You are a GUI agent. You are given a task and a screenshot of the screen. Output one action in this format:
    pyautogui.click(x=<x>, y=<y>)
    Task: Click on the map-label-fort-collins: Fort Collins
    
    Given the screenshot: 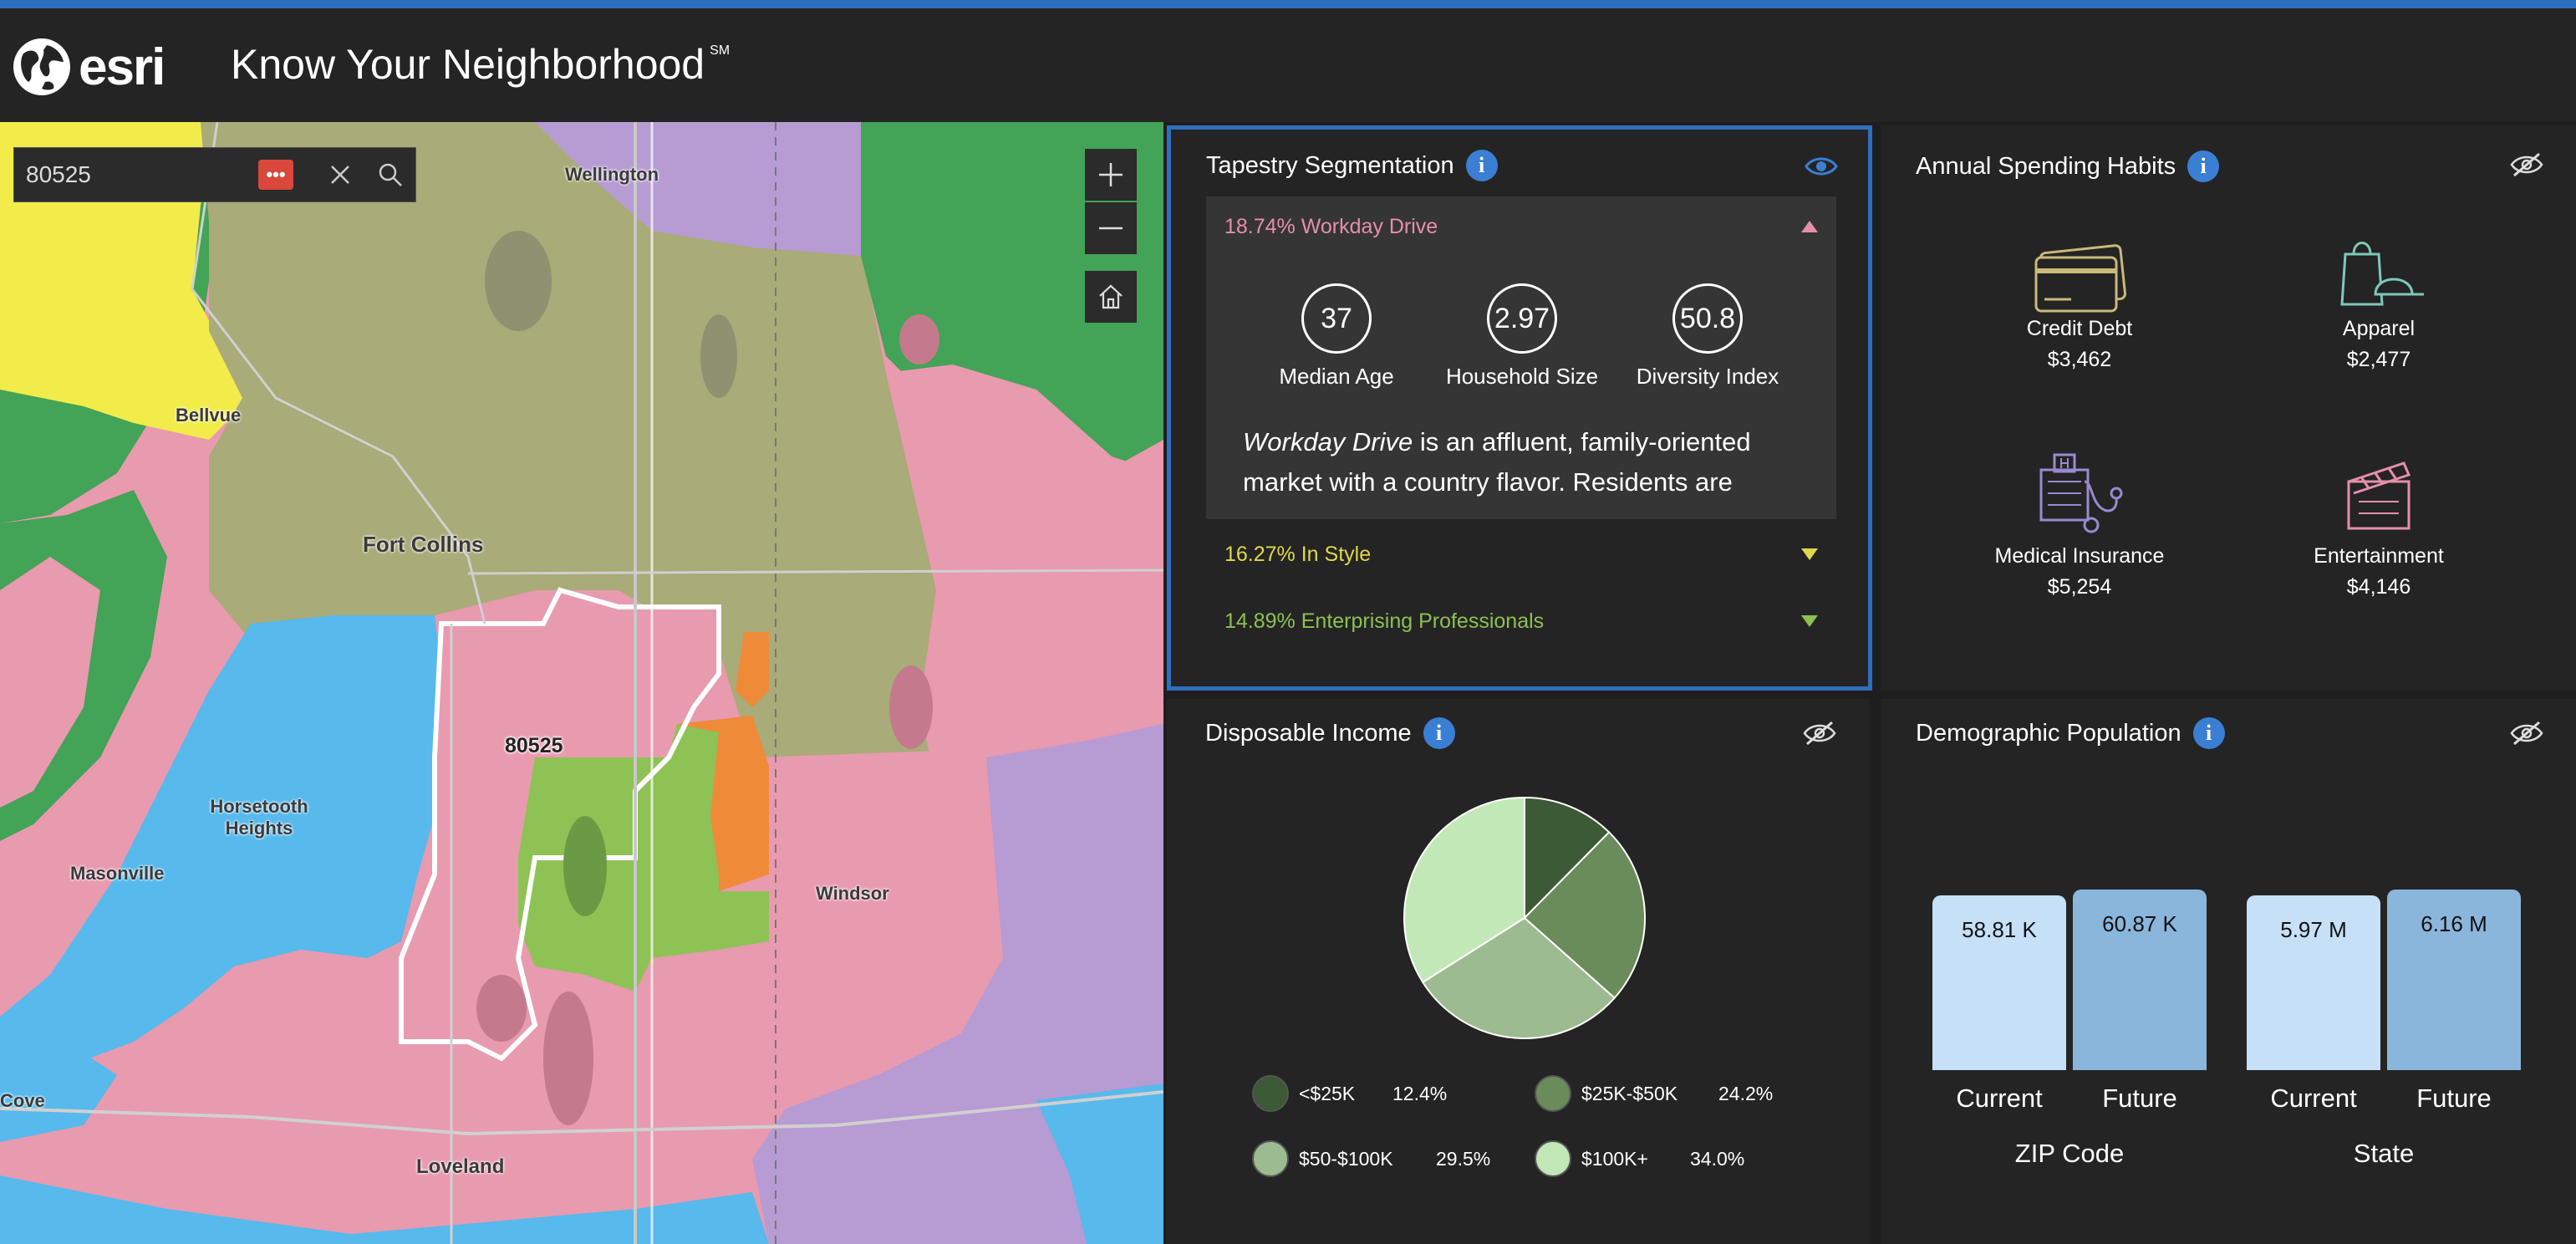 What is the action you would take?
    pyautogui.click(x=423, y=545)
    